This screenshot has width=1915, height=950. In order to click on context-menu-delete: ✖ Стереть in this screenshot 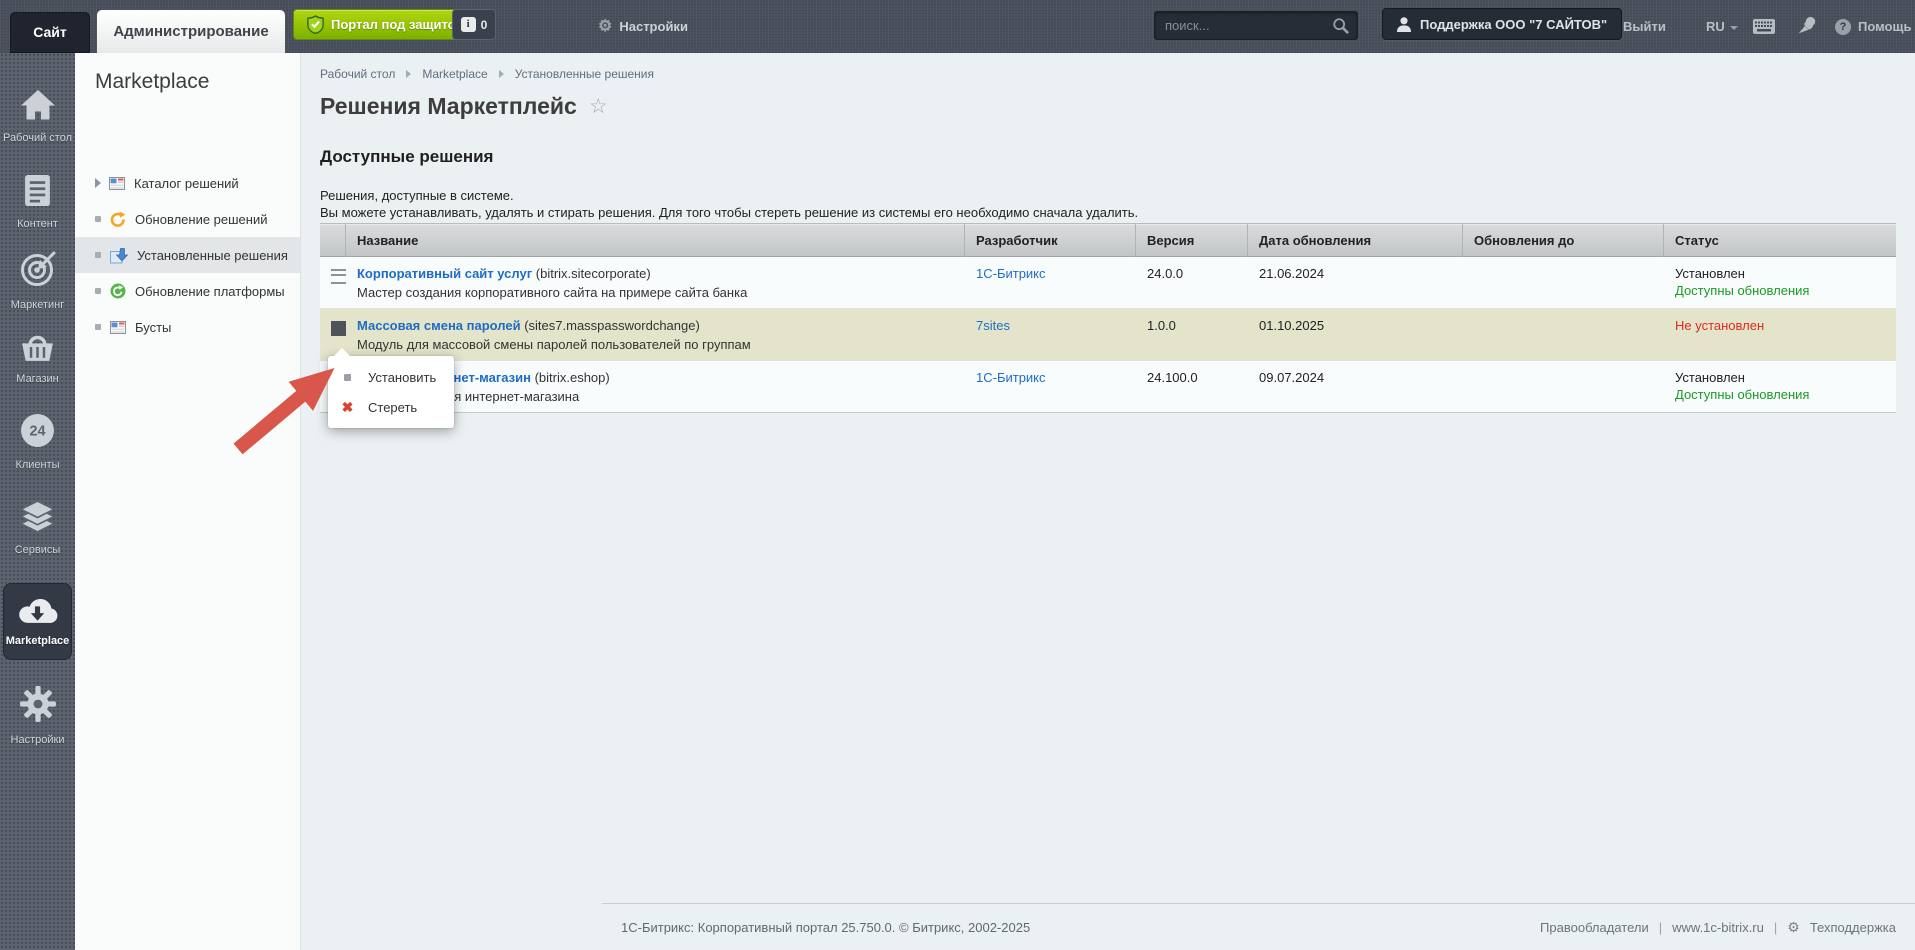, I will do `click(391, 407)`.